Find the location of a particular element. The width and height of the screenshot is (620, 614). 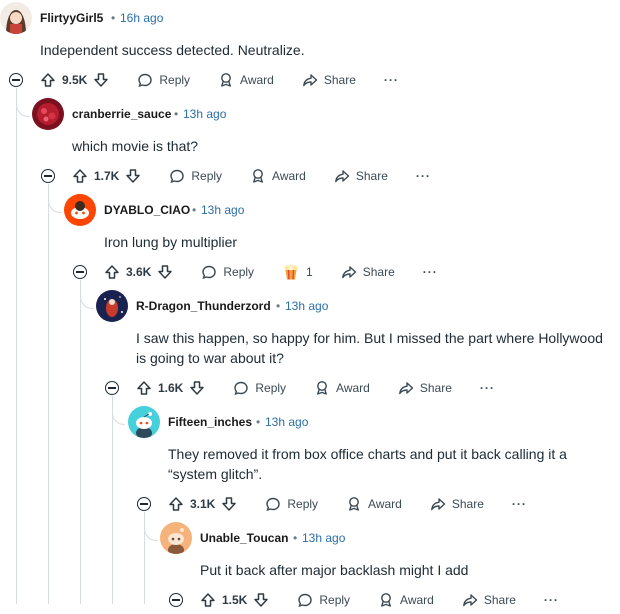

comment-text: Iron lung by multiplier is located at coordinates (171, 242).